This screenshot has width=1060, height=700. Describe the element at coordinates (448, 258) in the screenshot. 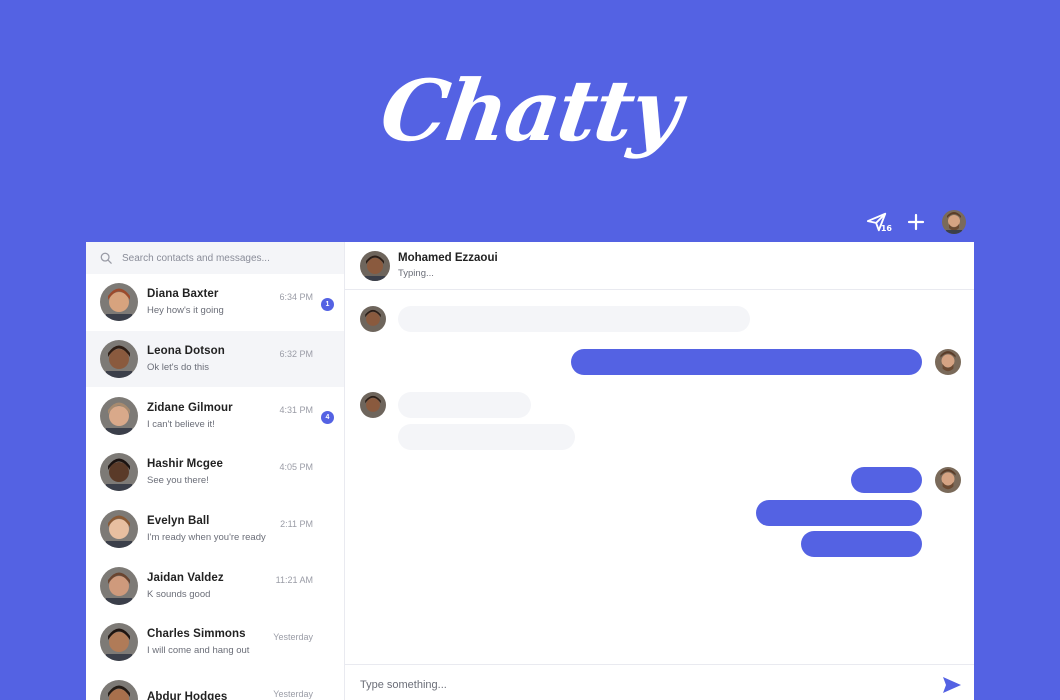

I see `conversation-contact-name: Mohamed Ezzaoui` at that location.